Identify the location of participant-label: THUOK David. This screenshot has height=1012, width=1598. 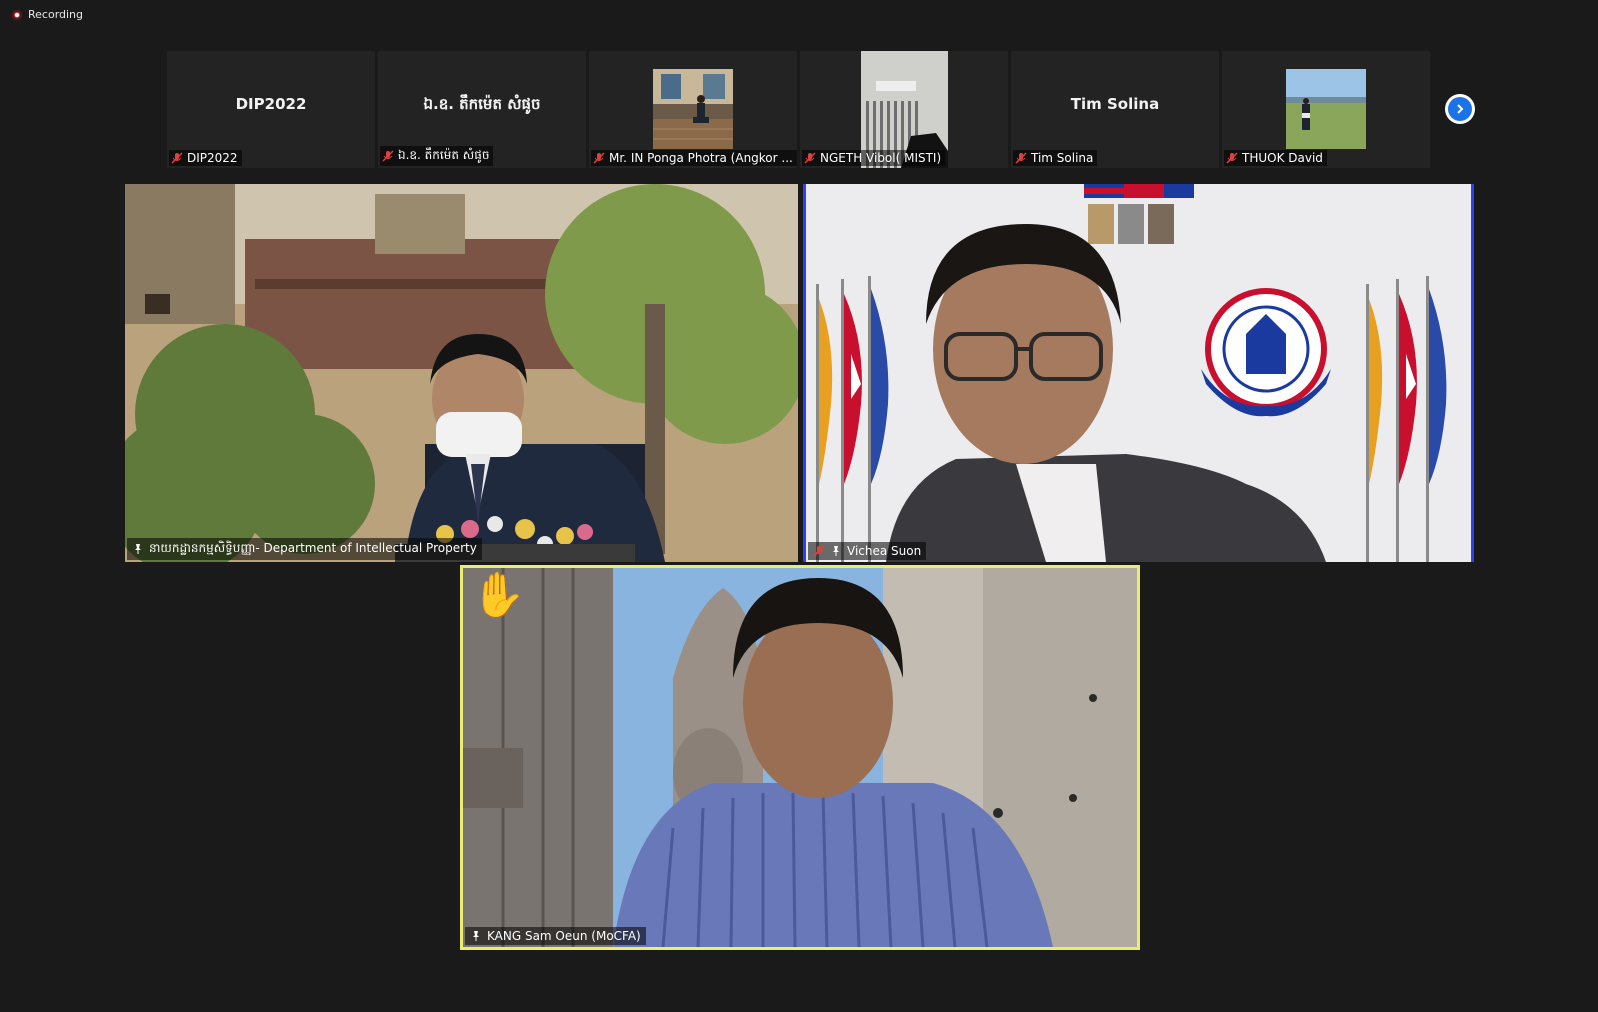
(1275, 158).